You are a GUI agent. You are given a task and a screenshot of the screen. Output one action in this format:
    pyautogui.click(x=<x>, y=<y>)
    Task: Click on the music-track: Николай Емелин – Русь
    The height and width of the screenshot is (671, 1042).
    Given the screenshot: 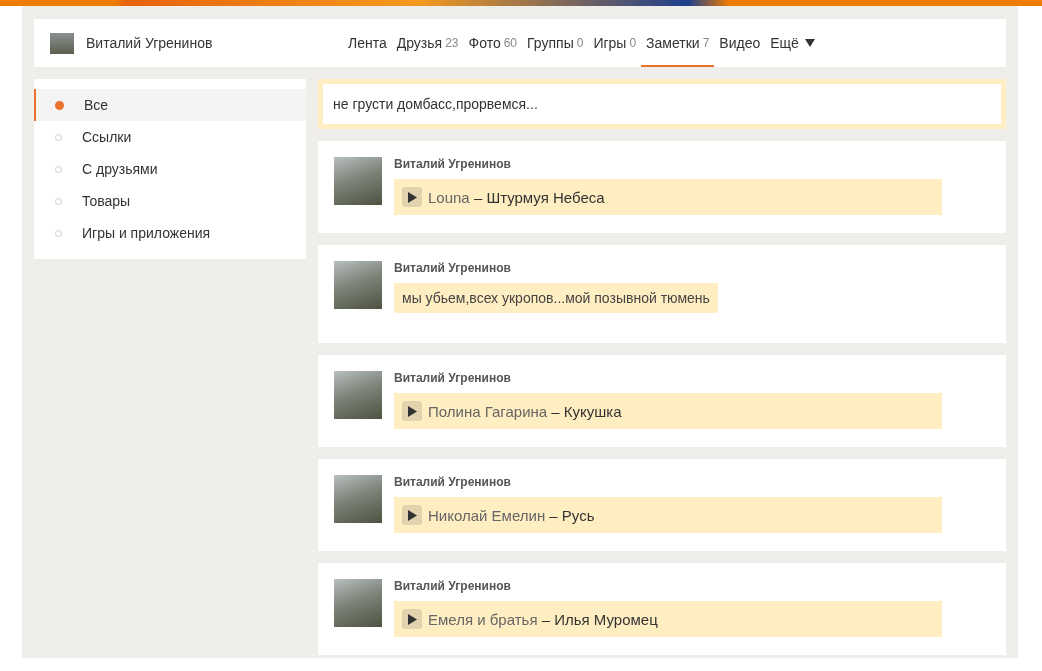 What is the action you would take?
    pyautogui.click(x=668, y=515)
    